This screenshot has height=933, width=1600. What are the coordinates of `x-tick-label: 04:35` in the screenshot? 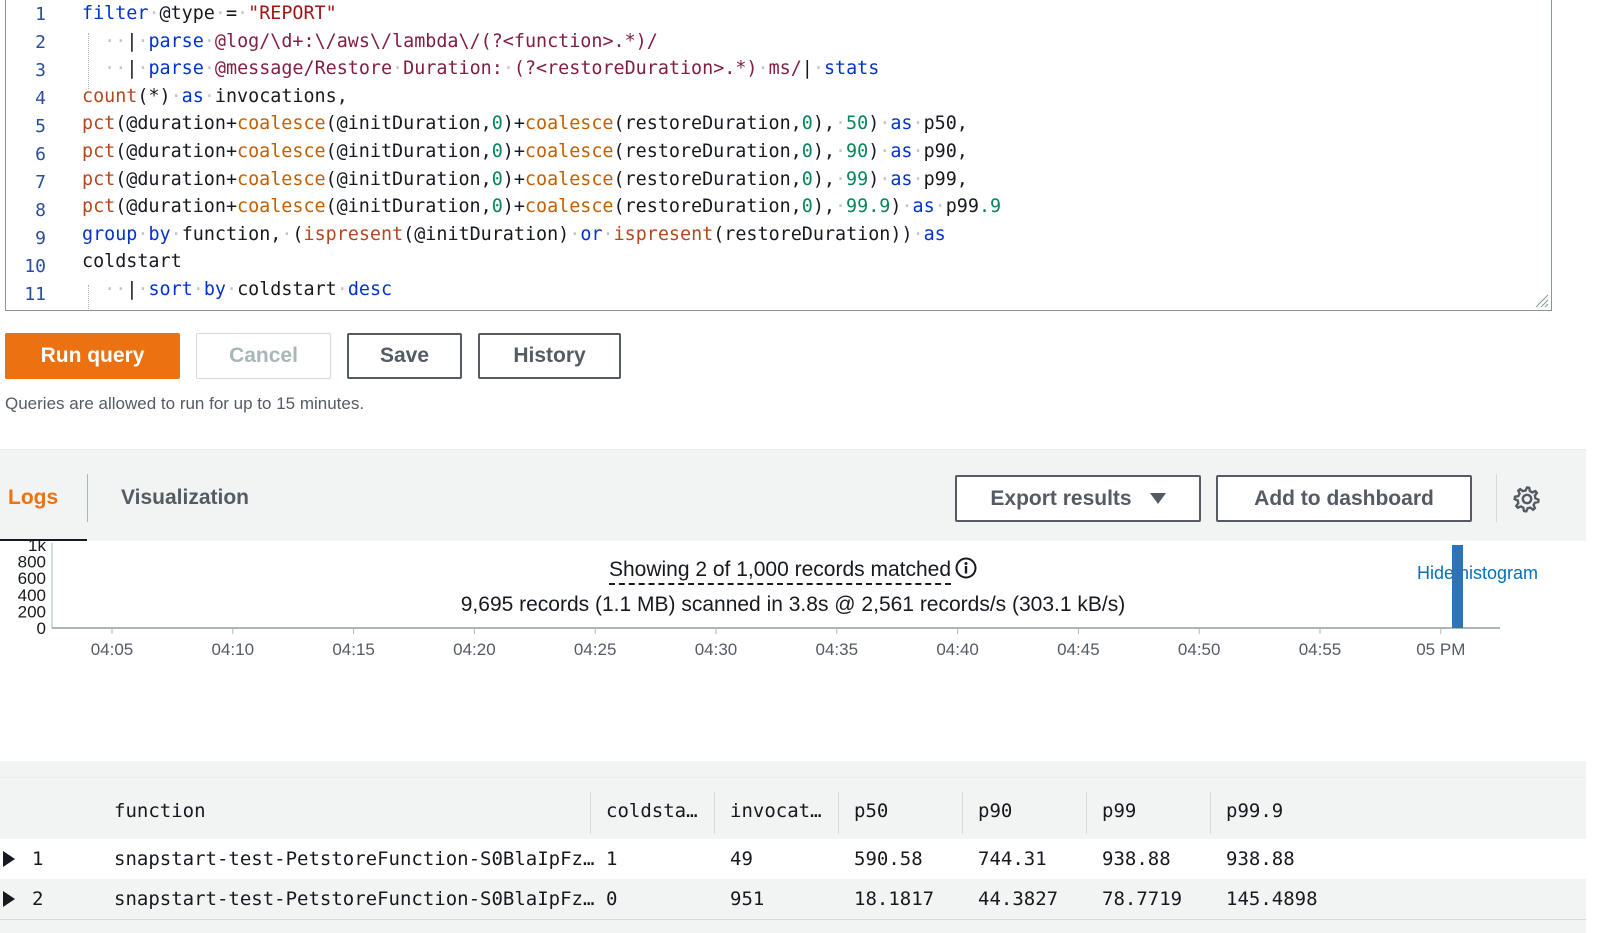 It's located at (837, 649).